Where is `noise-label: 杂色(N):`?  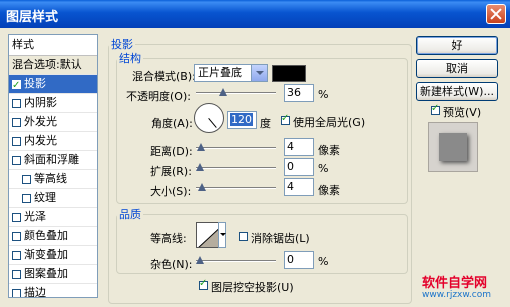
noise-label: 杂色(N): is located at coordinates (171, 264).